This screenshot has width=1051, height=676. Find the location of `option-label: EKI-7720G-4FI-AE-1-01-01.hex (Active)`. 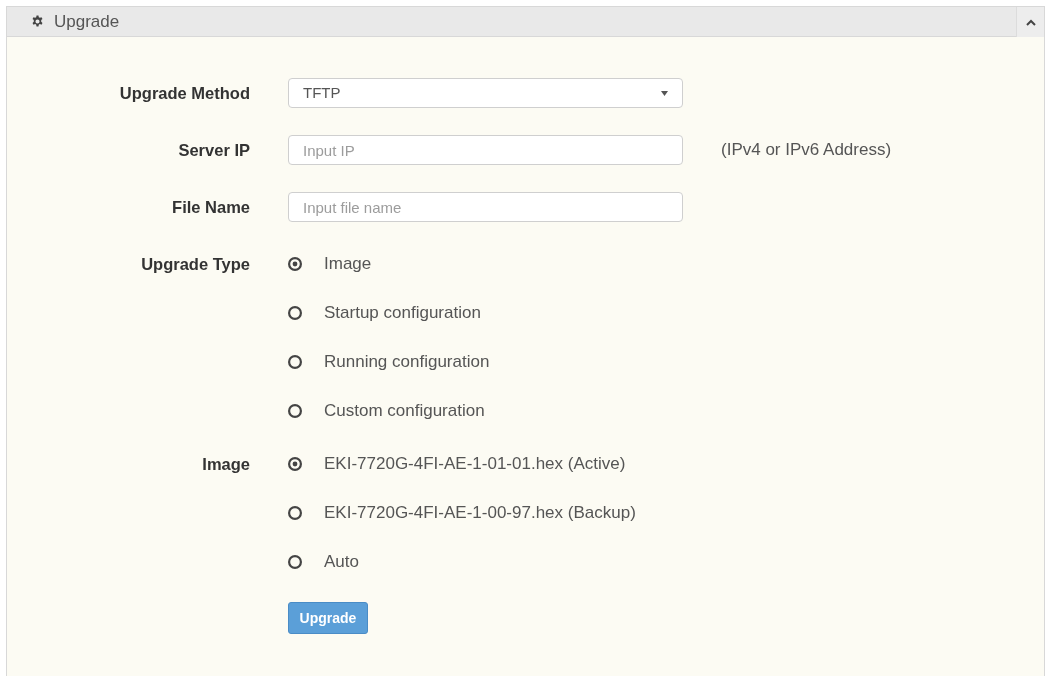

option-label: EKI-7720G-4FI-AE-1-01-01.hex (Active) is located at coordinates (475, 464).